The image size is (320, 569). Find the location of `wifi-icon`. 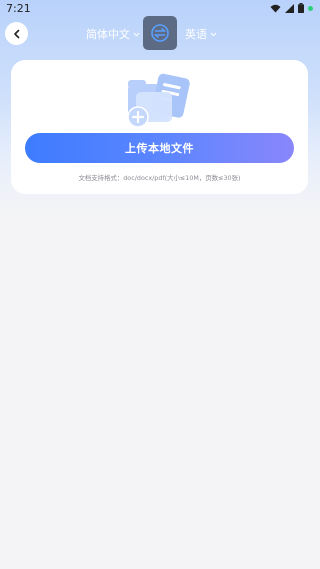

wifi-icon is located at coordinates (275, 8).